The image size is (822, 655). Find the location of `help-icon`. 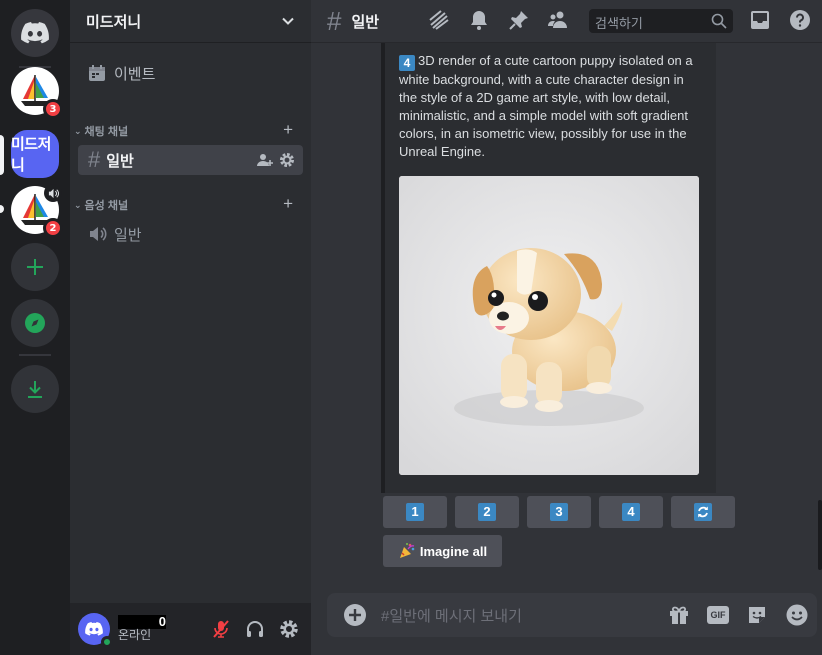

help-icon is located at coordinates (800, 20).